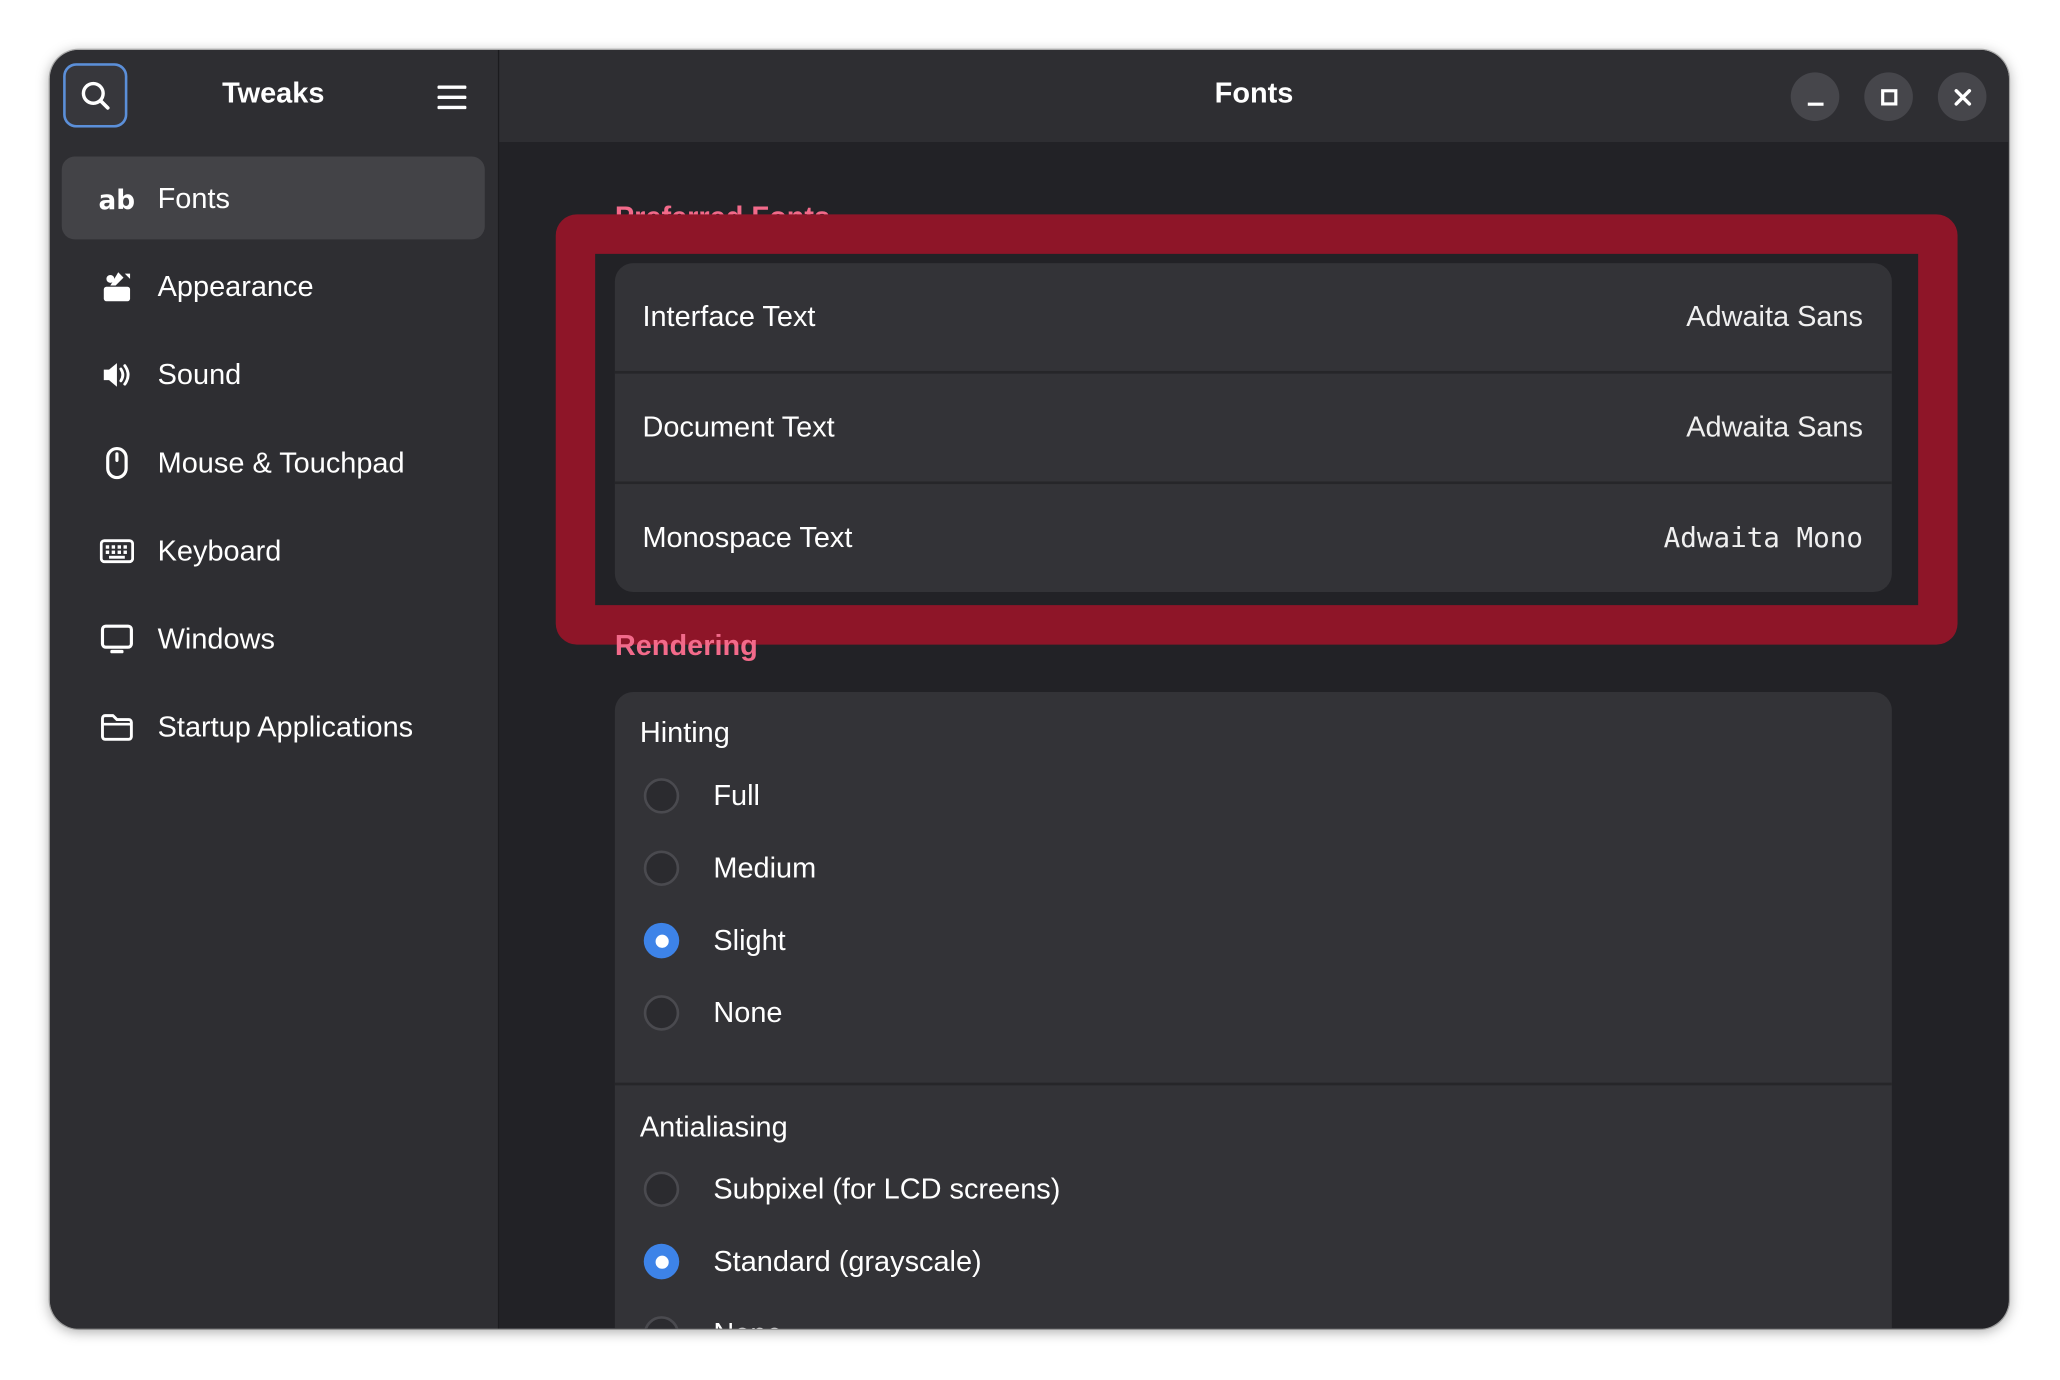 The height and width of the screenshot is (1380, 2060). What do you see at coordinates (117, 550) in the screenshot?
I see `keyboard-icon` at bounding box center [117, 550].